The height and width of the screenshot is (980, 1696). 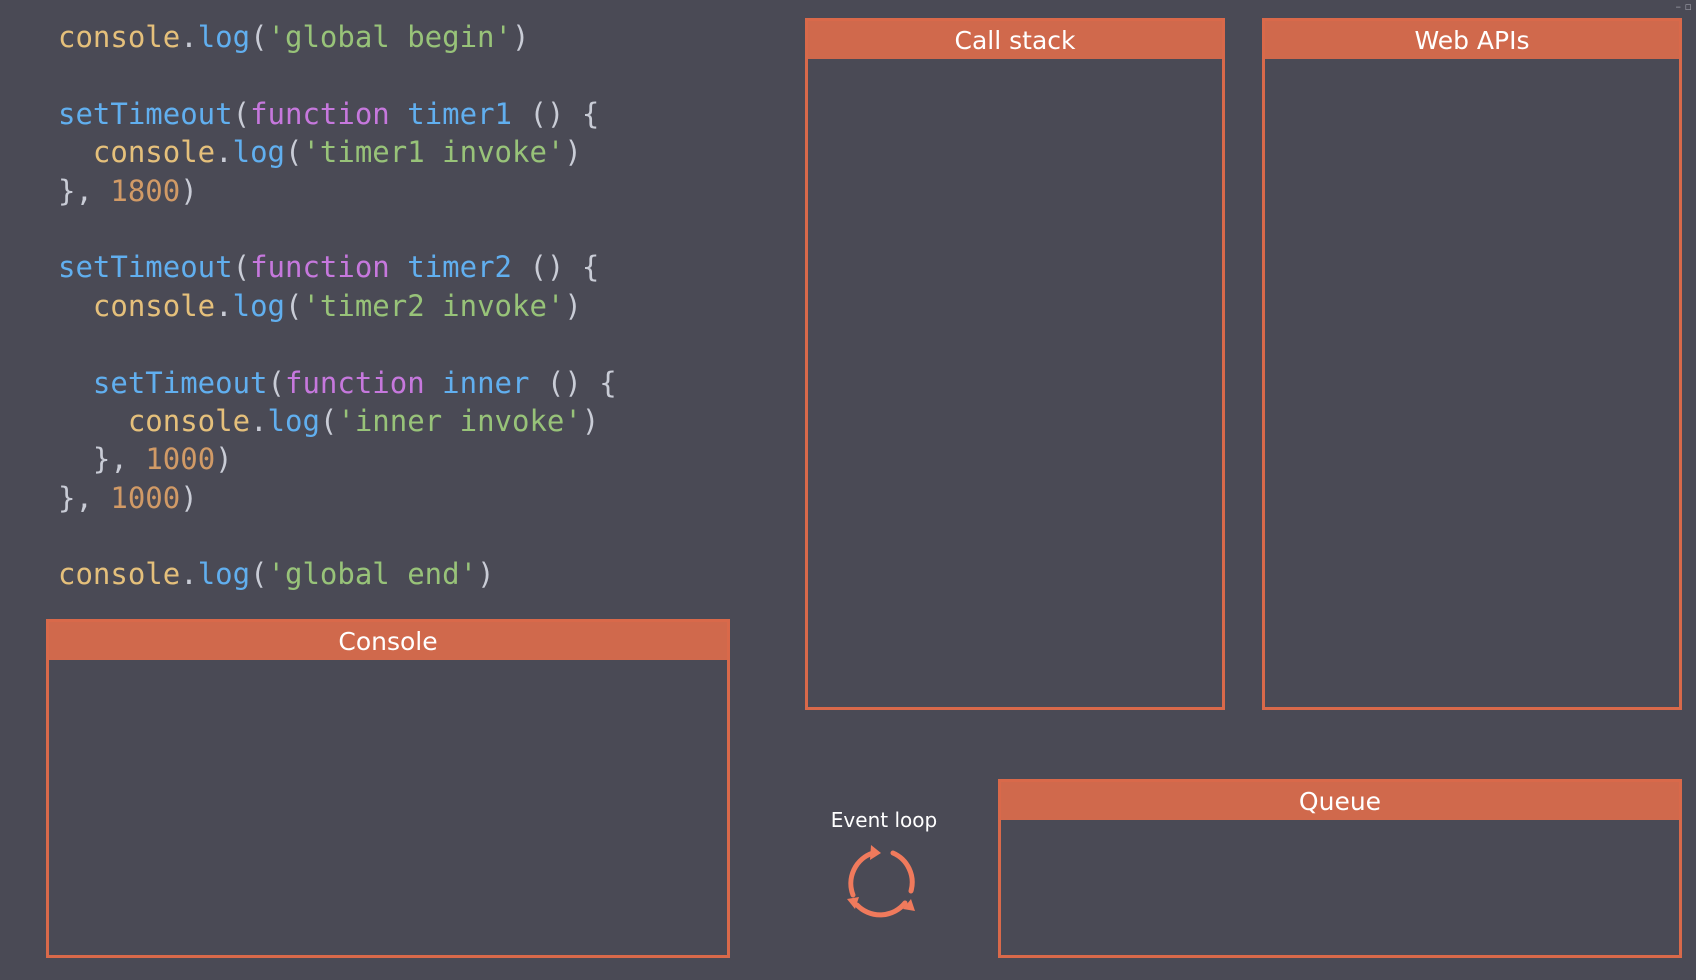 I want to click on code-line: setTimeout(function timer2 () {, so click(x=337, y=267).